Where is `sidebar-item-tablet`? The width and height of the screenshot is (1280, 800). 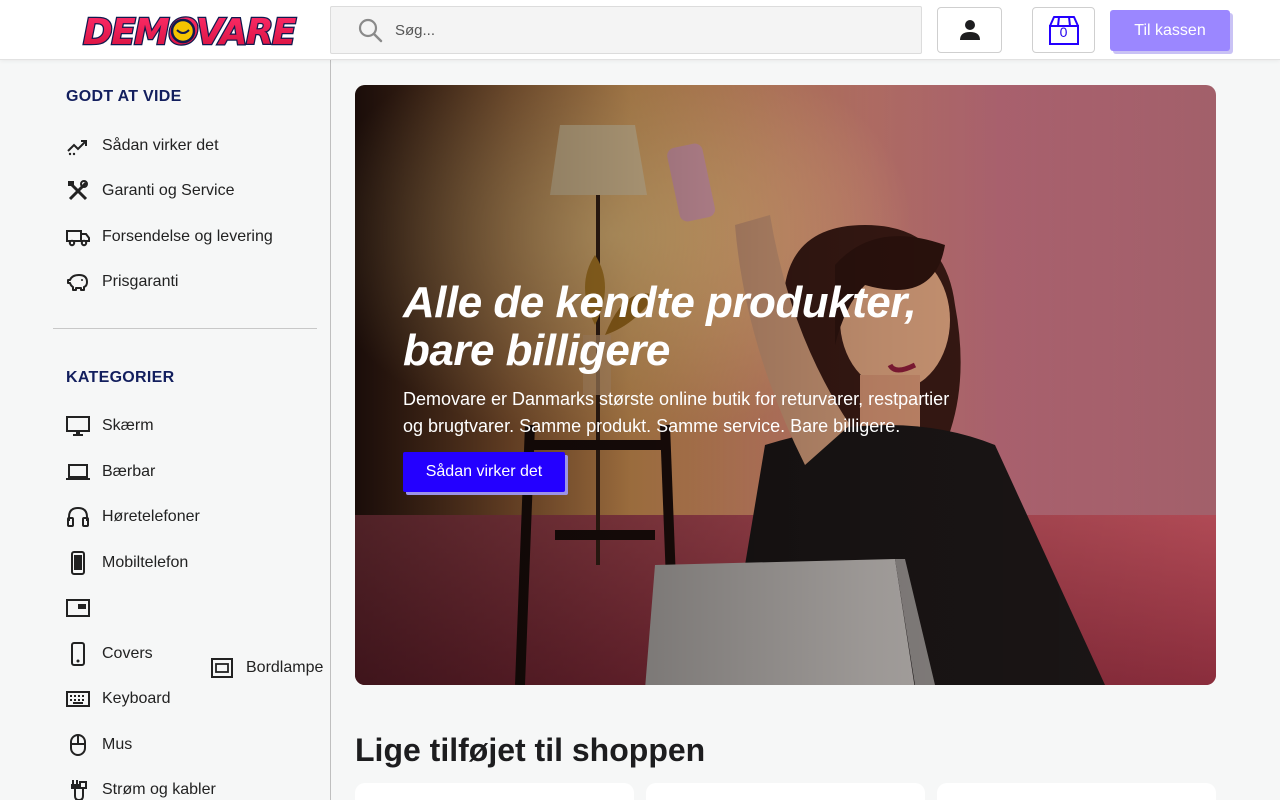
sidebar-item-tablet is located at coordinates (191, 608).